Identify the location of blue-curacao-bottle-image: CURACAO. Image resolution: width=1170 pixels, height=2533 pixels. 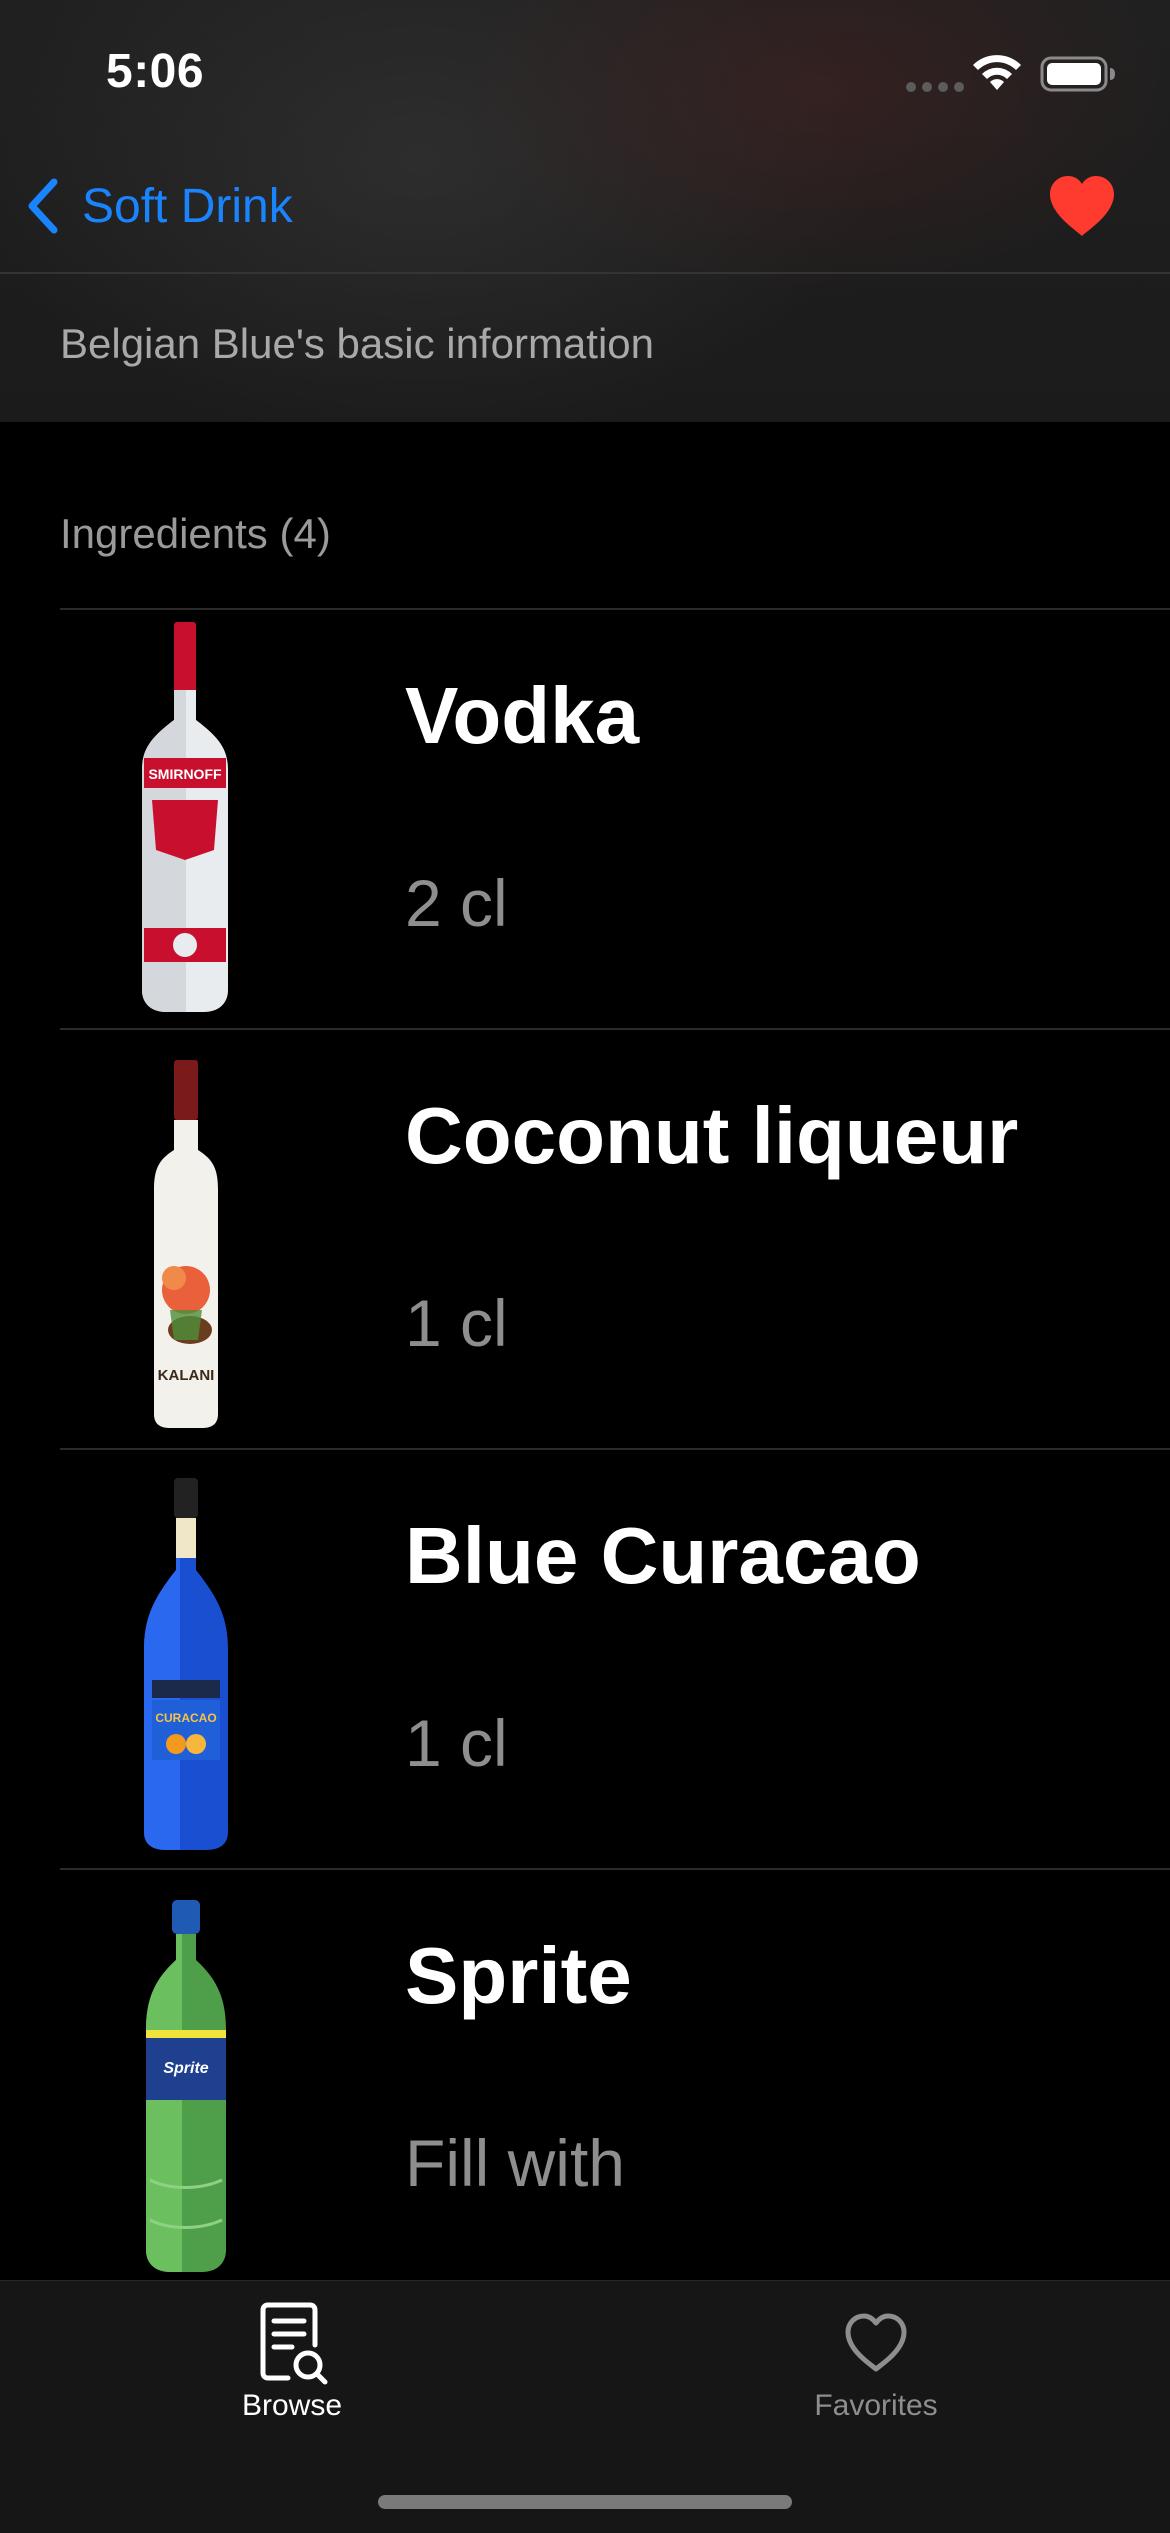
(186, 1664).